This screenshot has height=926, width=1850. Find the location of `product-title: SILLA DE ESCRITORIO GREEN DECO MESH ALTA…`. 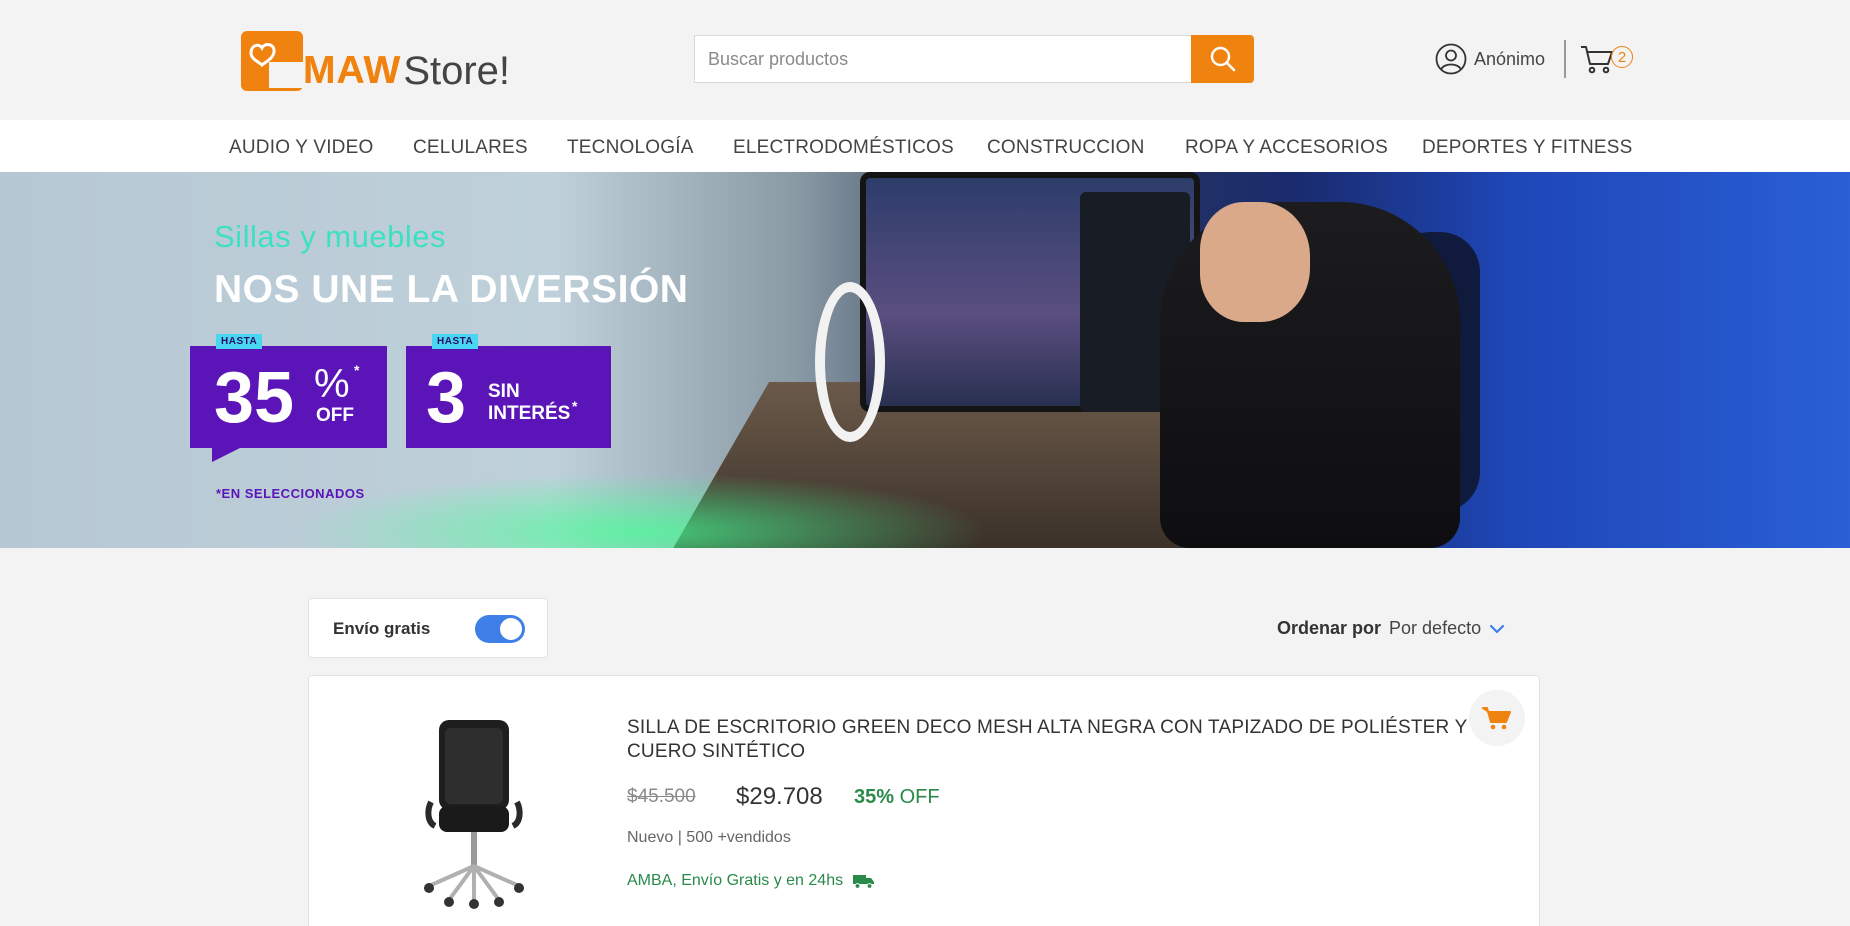

product-title: SILLA DE ESCRITORIO GREEN DECO MESH ALTA… is located at coordinates (1057, 740).